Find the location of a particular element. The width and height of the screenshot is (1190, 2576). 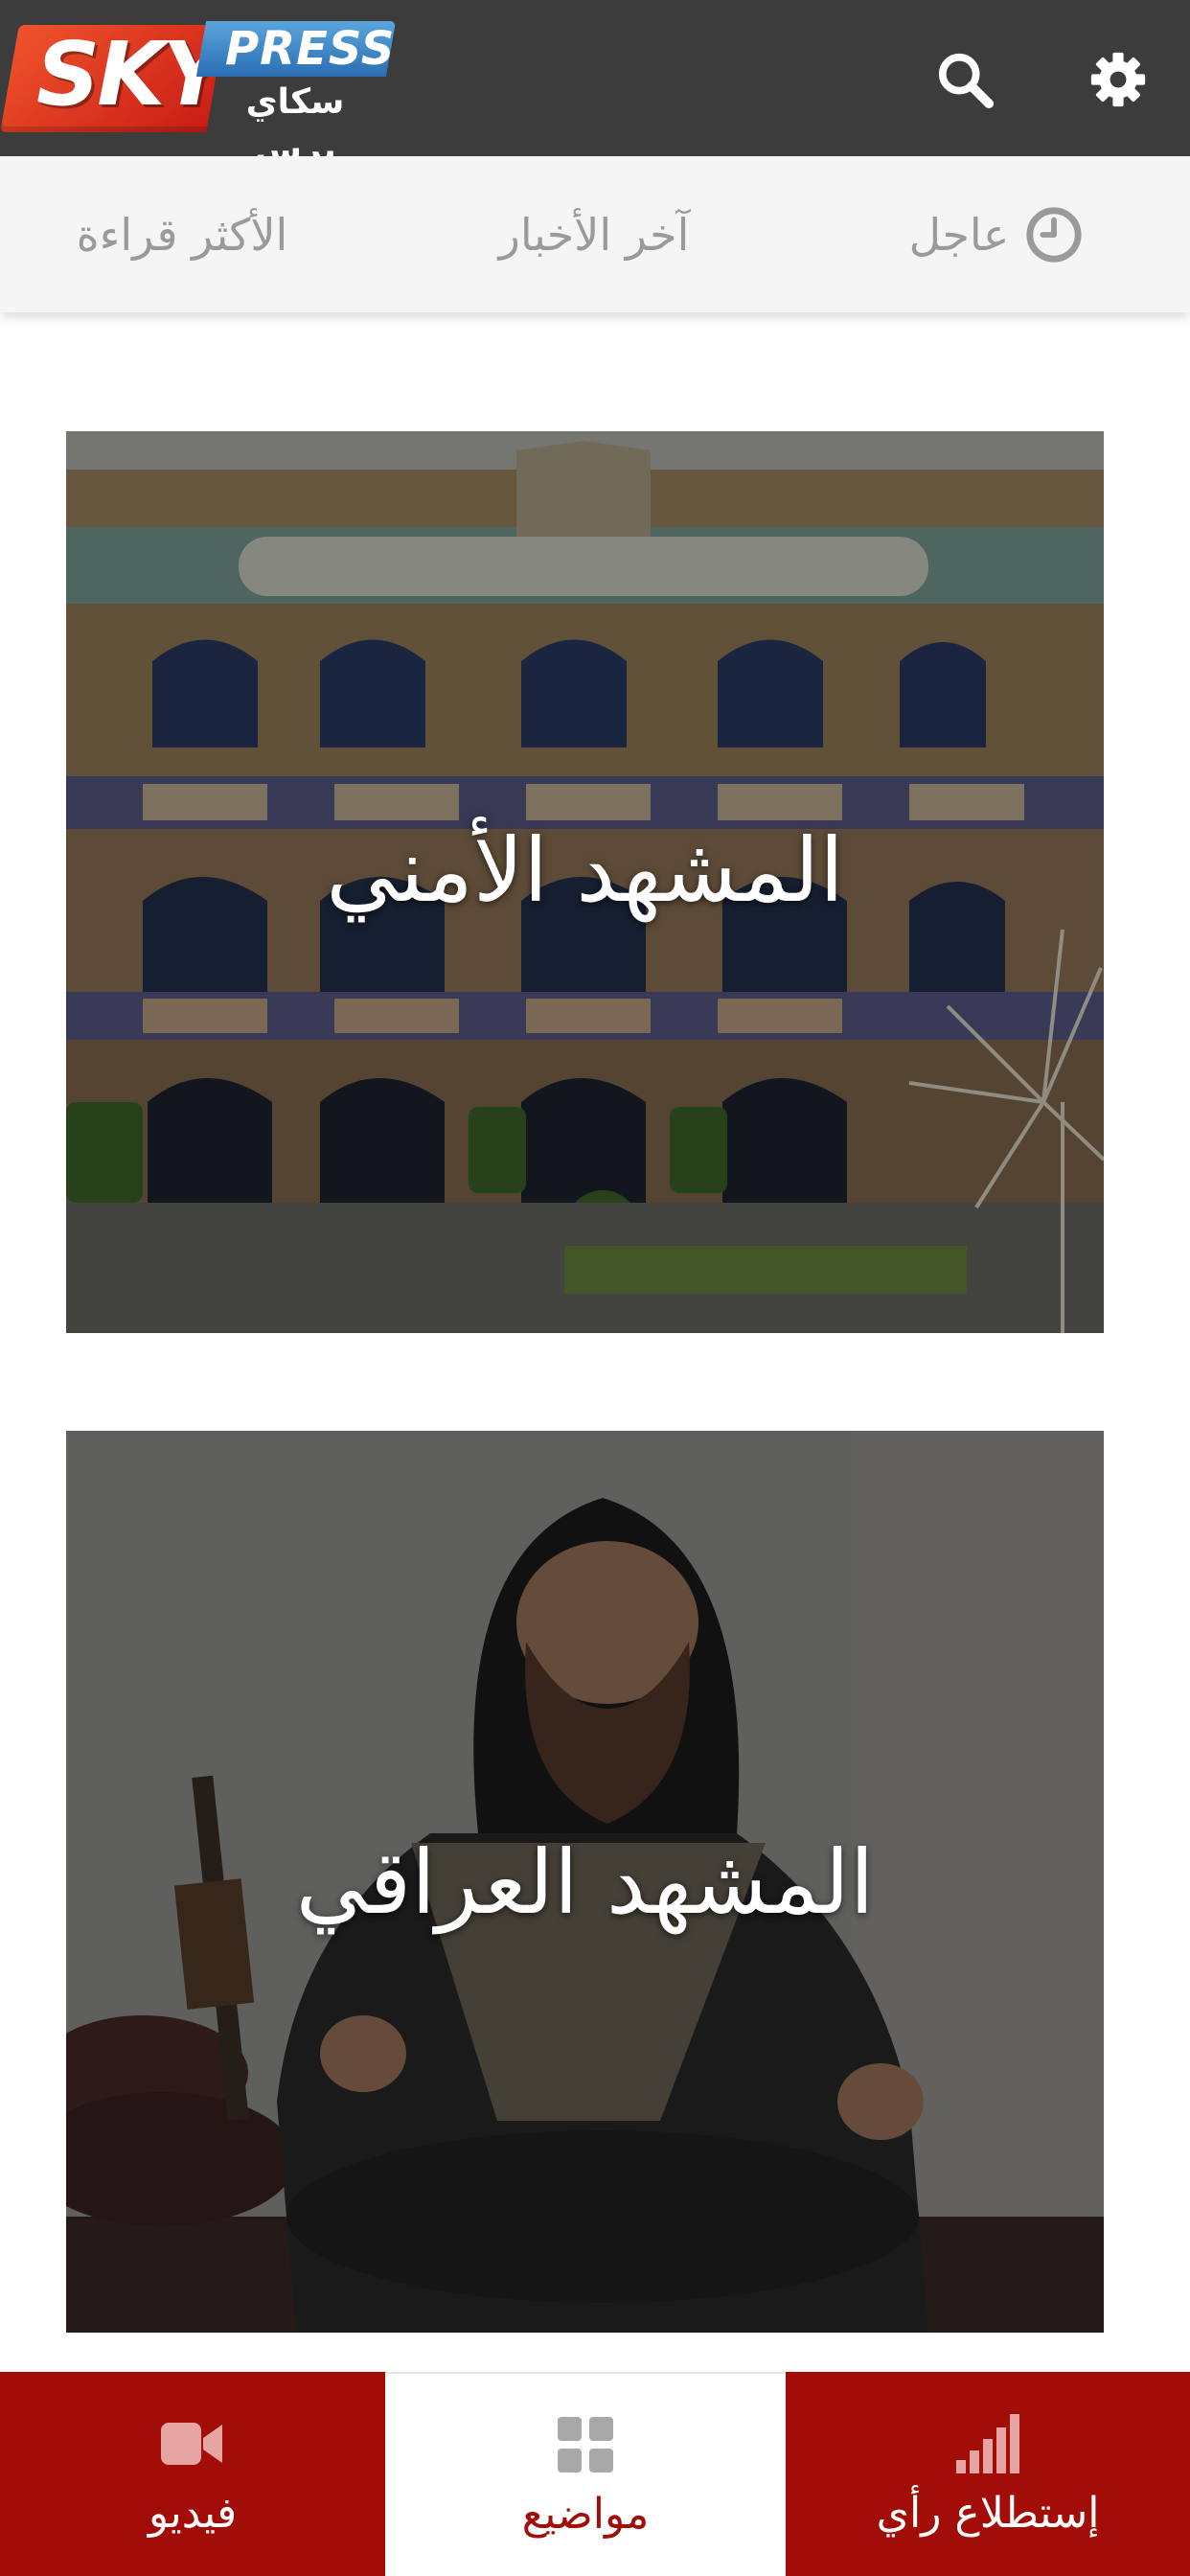

search-icon is located at coordinates (967, 81).